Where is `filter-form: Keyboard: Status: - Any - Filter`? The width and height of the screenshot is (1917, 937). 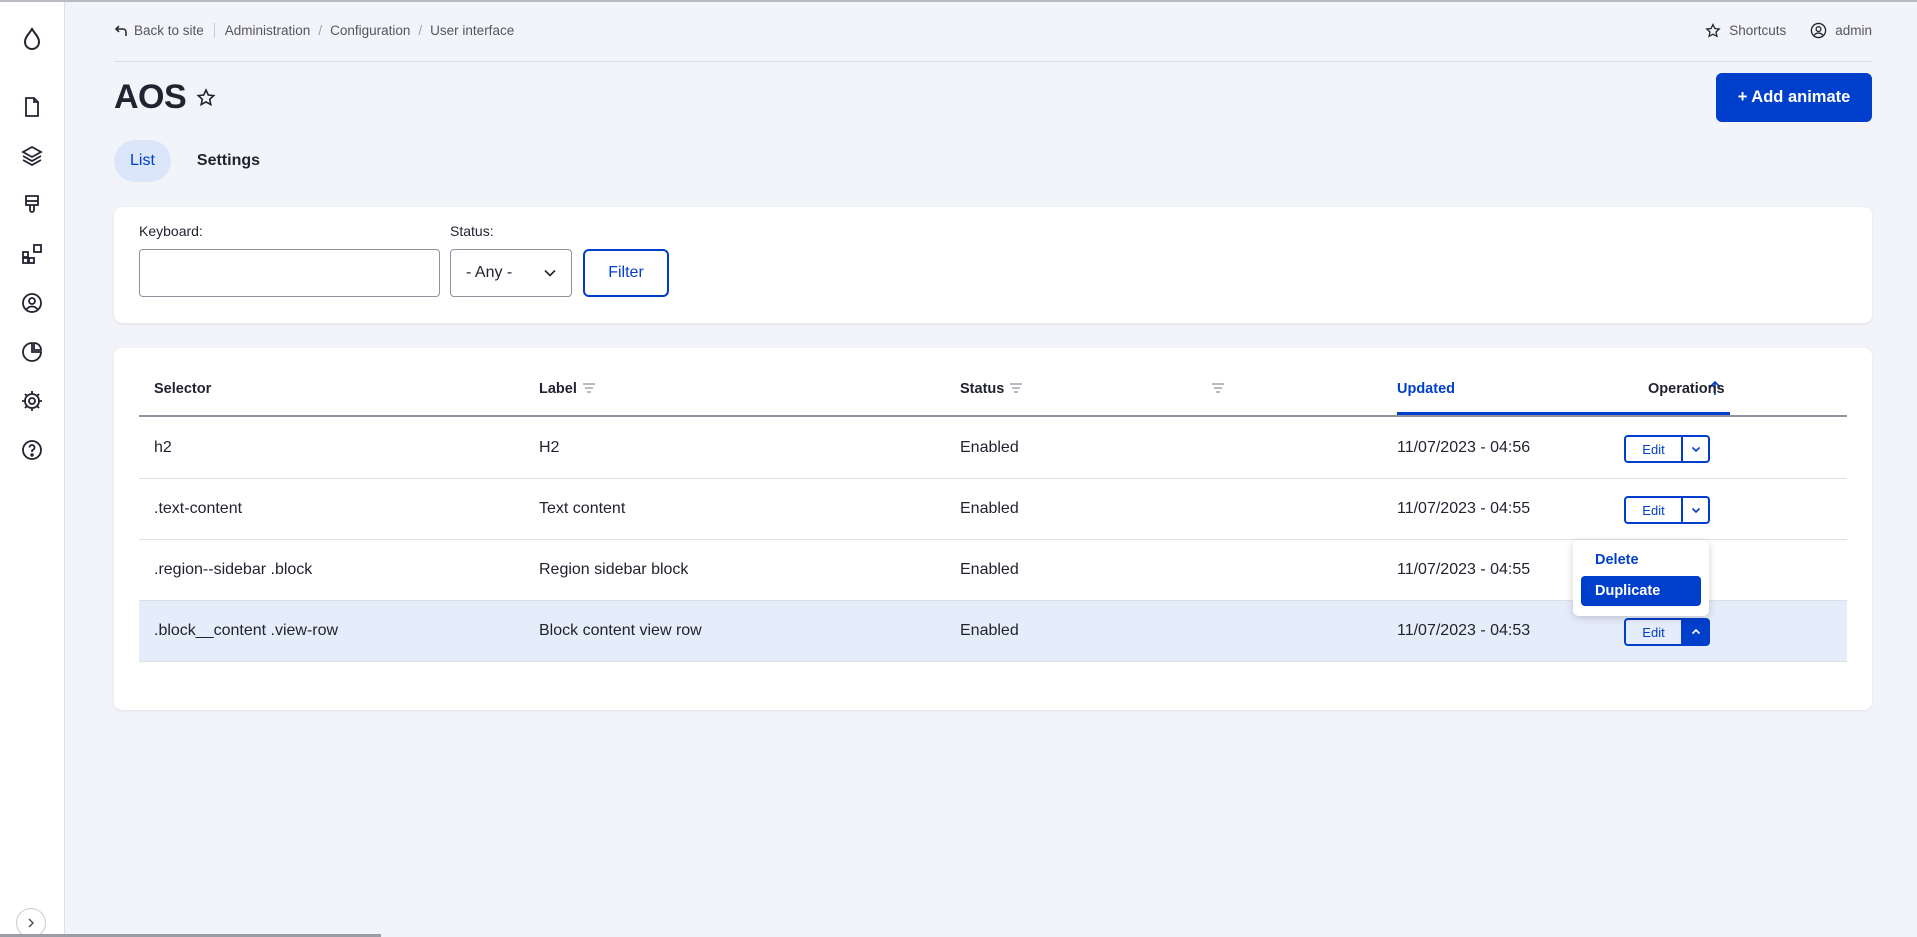 filter-form: Keyboard: Status: - Any - Filter is located at coordinates (993, 265).